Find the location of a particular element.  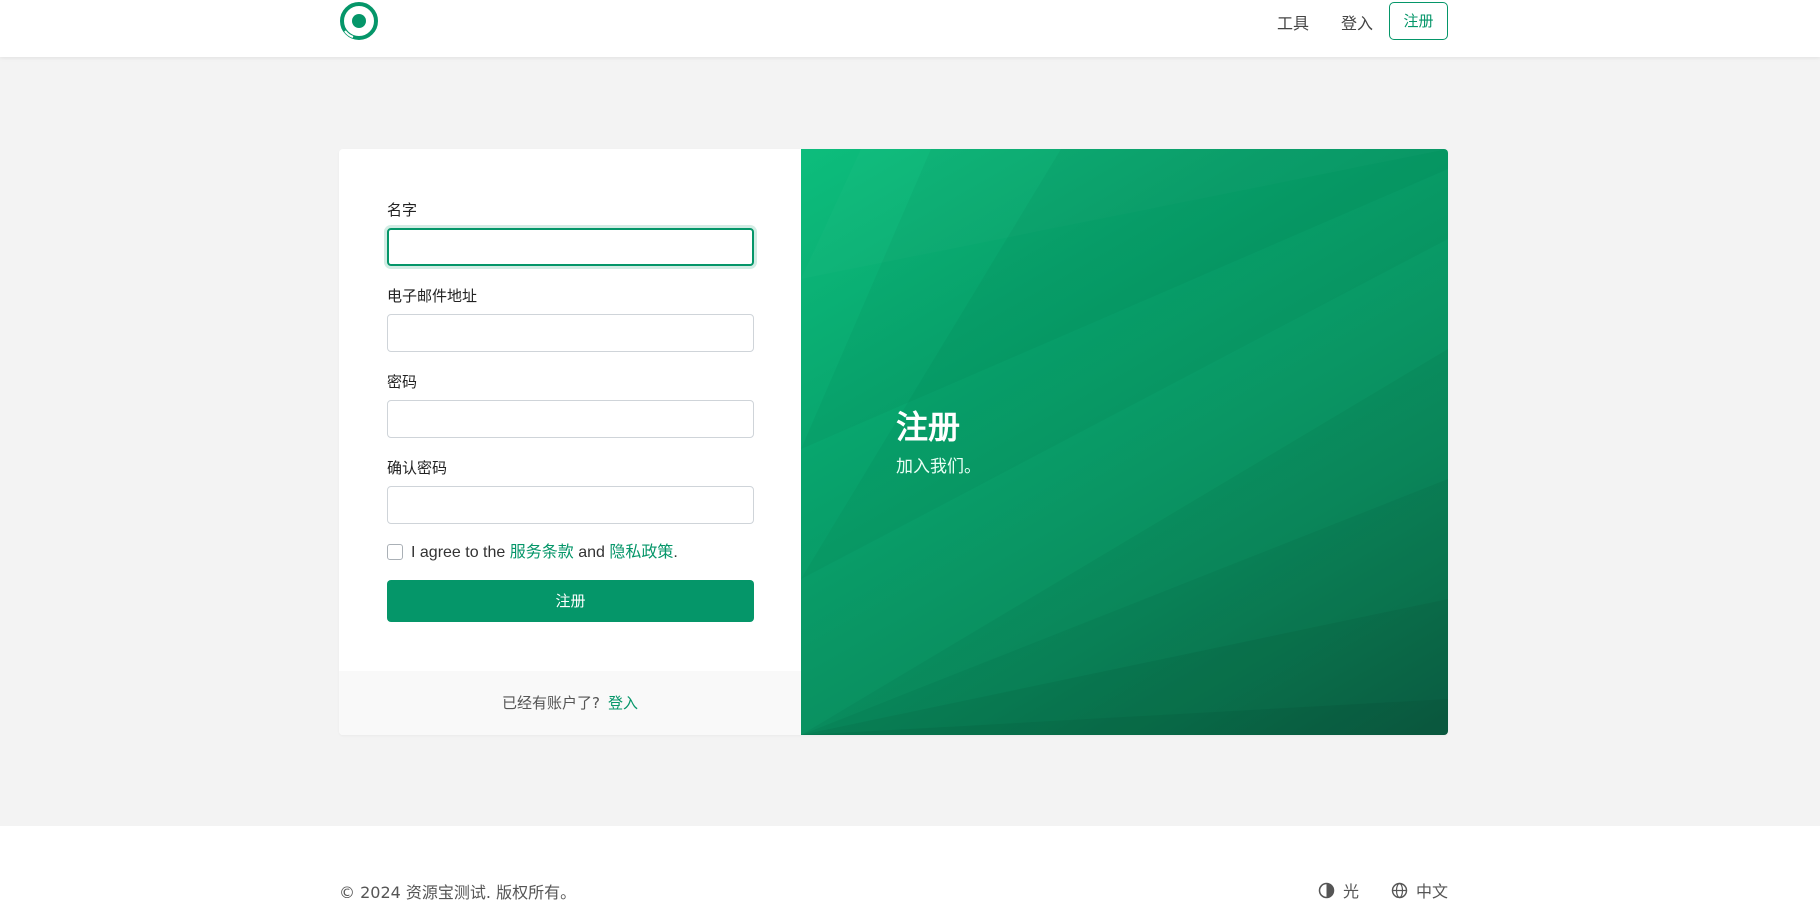

privacy-link: 隐私政策 is located at coordinates (641, 552).